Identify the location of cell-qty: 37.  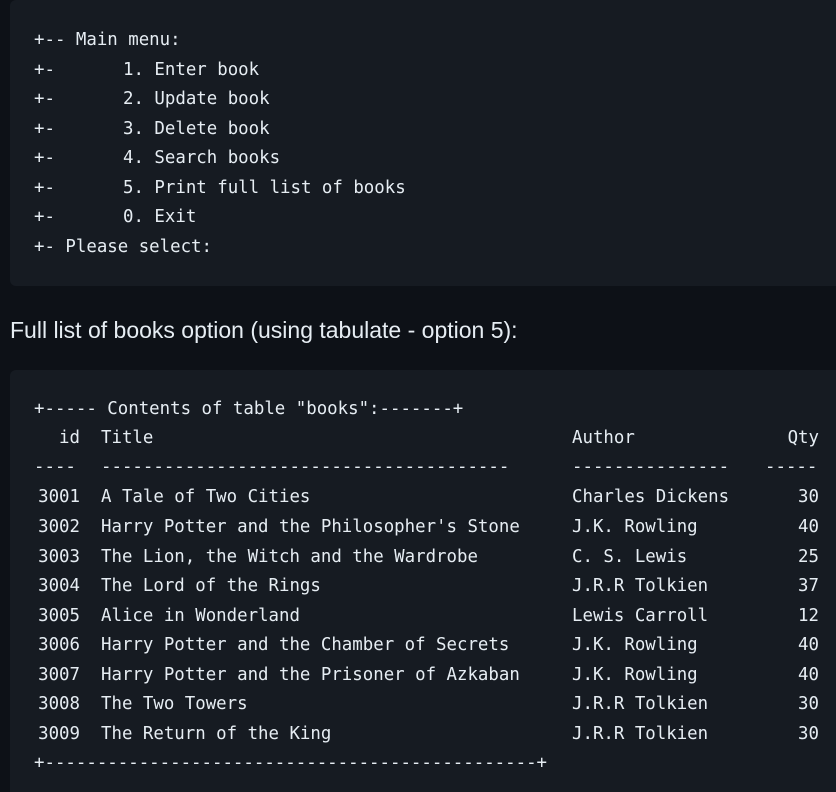
(808, 586).